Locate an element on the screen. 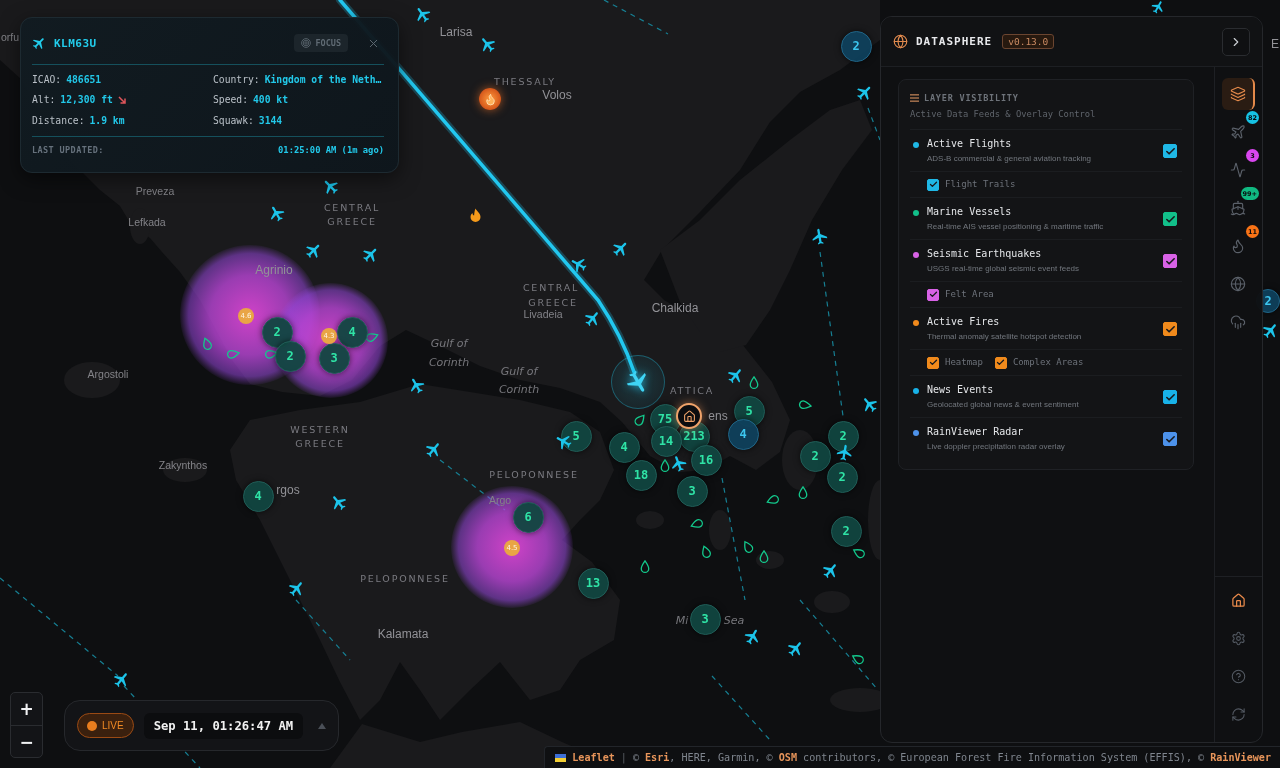  leaflet-link: Leaflet is located at coordinates (593, 757).